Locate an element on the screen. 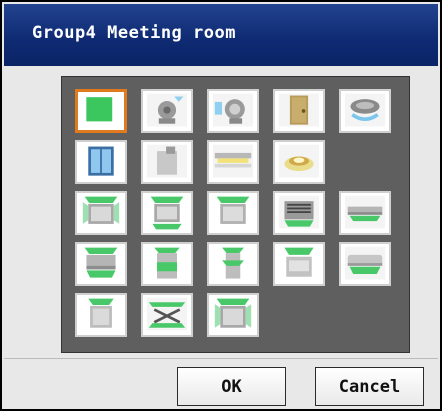  footer-divider is located at coordinates (221, 358).